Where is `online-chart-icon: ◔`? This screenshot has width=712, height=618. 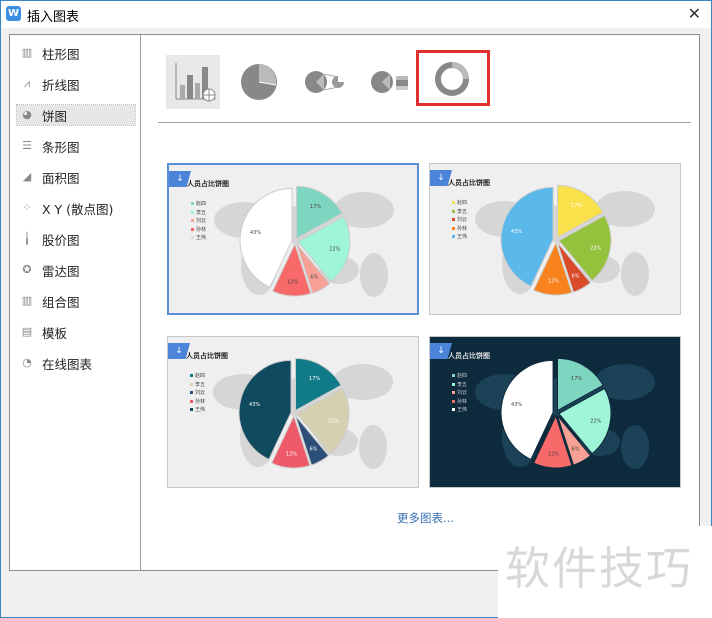 online-chart-icon: ◔ is located at coordinates (27, 362).